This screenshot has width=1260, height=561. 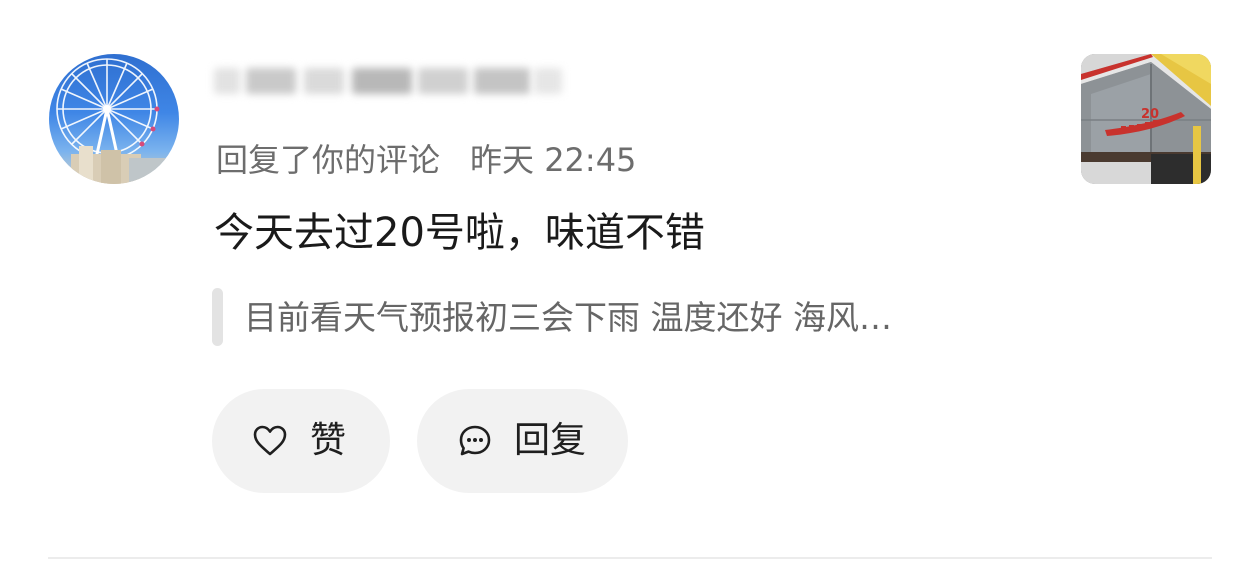 I want to click on thumbnail-sign-number: 20, so click(x=1150, y=114).